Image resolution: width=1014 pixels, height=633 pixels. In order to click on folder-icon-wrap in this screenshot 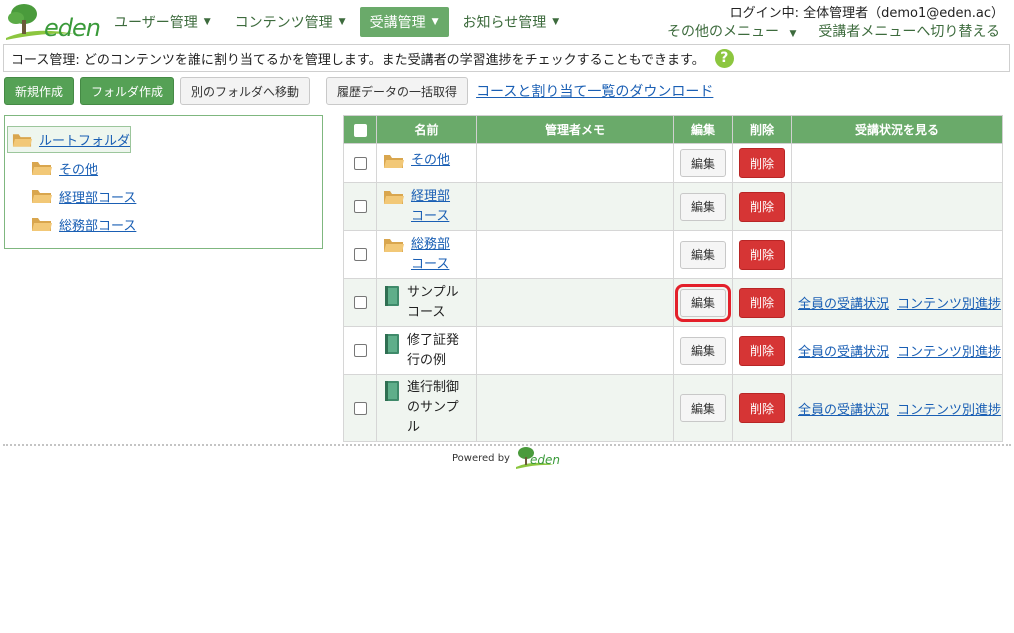, I will do `click(394, 164)`.